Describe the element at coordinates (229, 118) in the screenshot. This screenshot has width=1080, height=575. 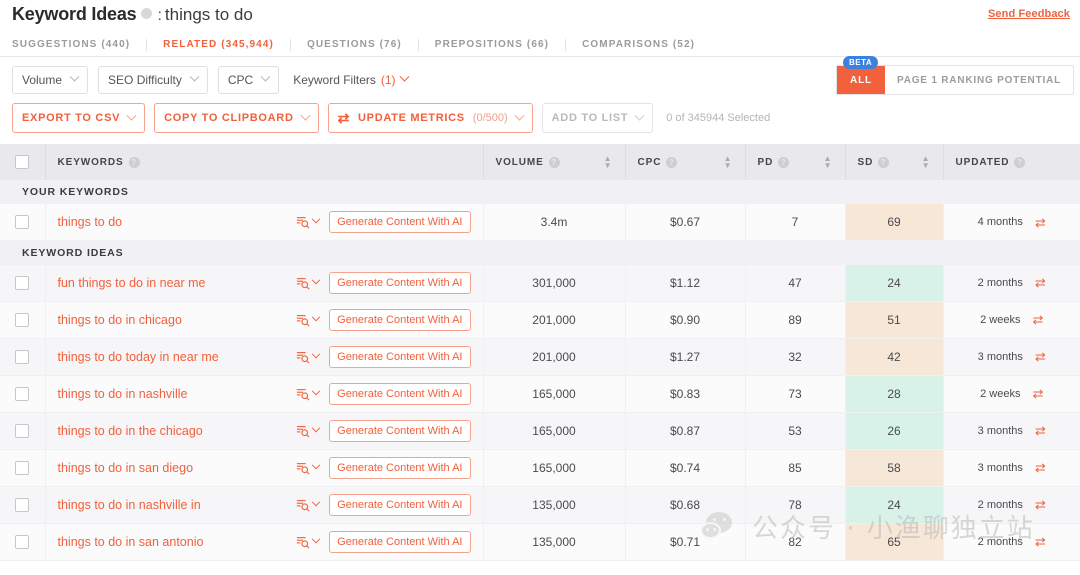
I see `copy-to-clipboard-label: COPY TO CLIPBOARD` at that location.